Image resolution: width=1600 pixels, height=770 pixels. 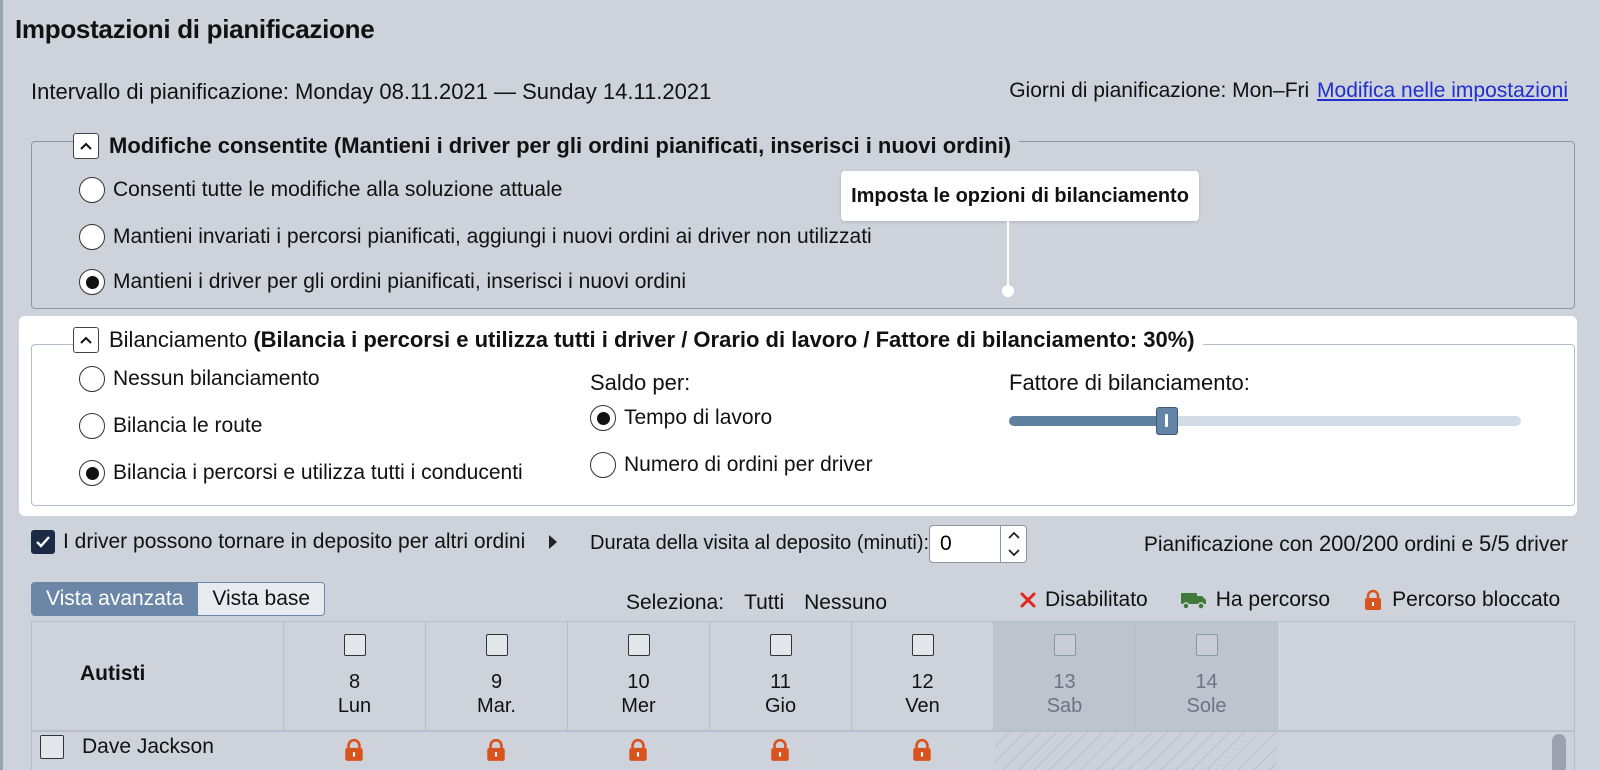 I want to click on day-number: 12, so click(x=922, y=682).